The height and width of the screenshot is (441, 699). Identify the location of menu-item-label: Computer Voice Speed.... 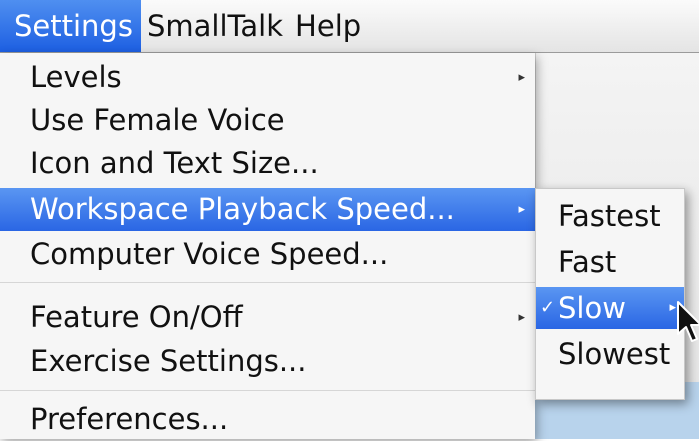
(209, 254).